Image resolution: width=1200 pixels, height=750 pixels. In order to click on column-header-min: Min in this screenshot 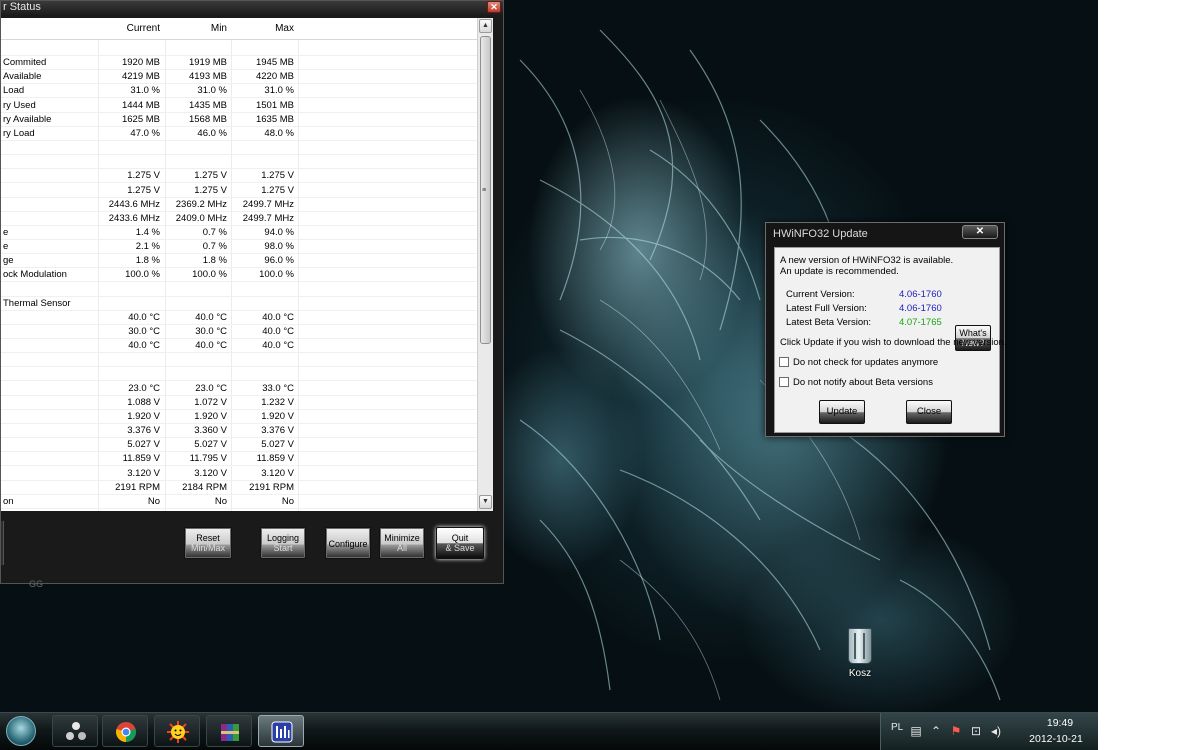, I will do `click(196, 28)`.